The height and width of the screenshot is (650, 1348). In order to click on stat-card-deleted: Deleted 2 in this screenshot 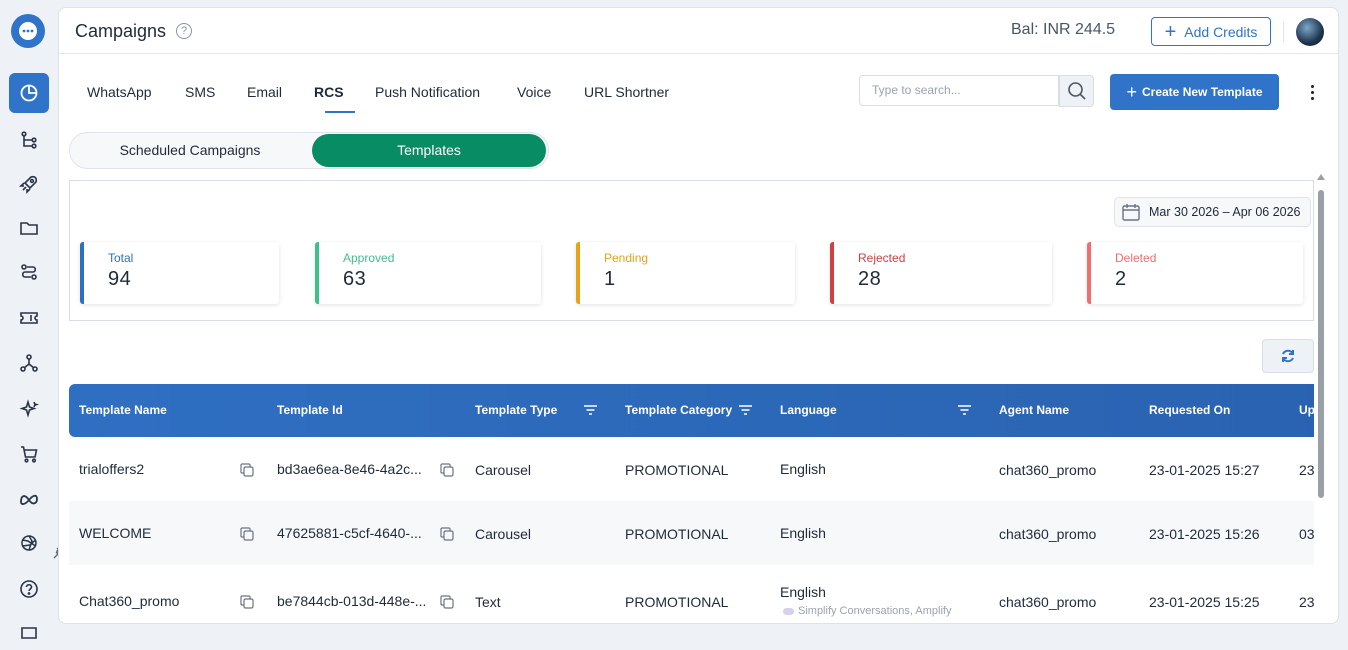, I will do `click(1195, 273)`.